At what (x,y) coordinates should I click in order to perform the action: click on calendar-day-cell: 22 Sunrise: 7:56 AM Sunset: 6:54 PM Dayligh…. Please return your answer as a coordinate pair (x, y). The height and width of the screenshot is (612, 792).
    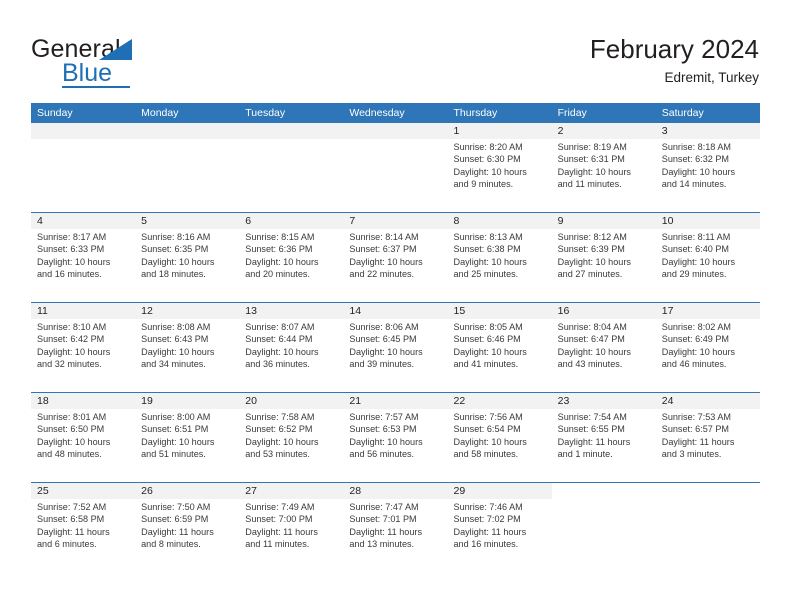
    Looking at the image, I should click on (499, 437).